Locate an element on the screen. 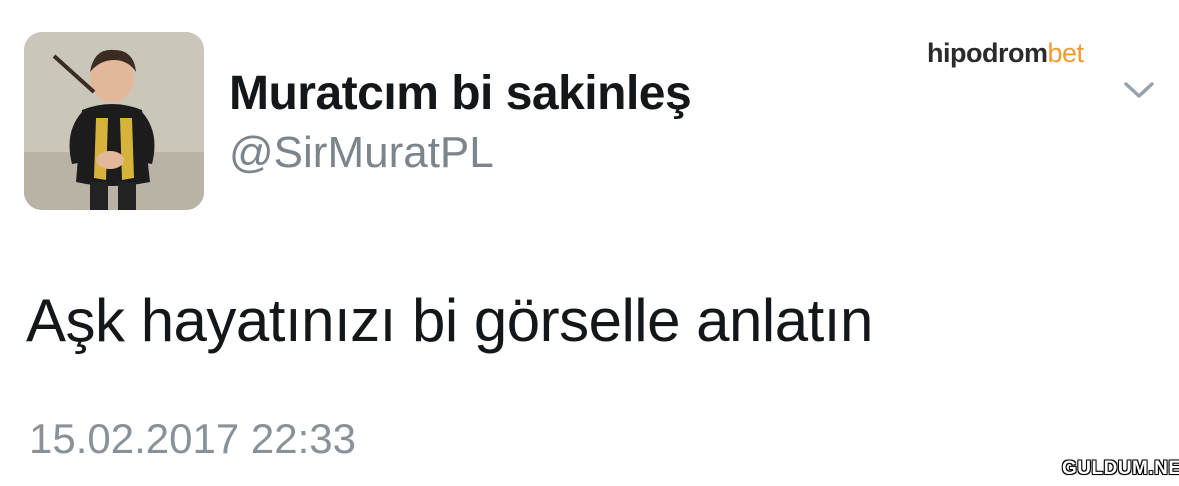  tweet-text: Aşk hayatınızı bi görselle anlatın is located at coordinates (449, 320).